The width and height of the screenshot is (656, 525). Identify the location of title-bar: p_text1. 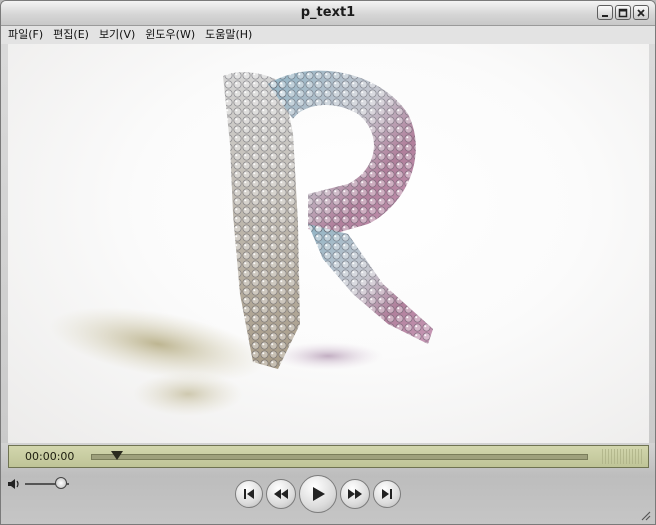
(328, 13).